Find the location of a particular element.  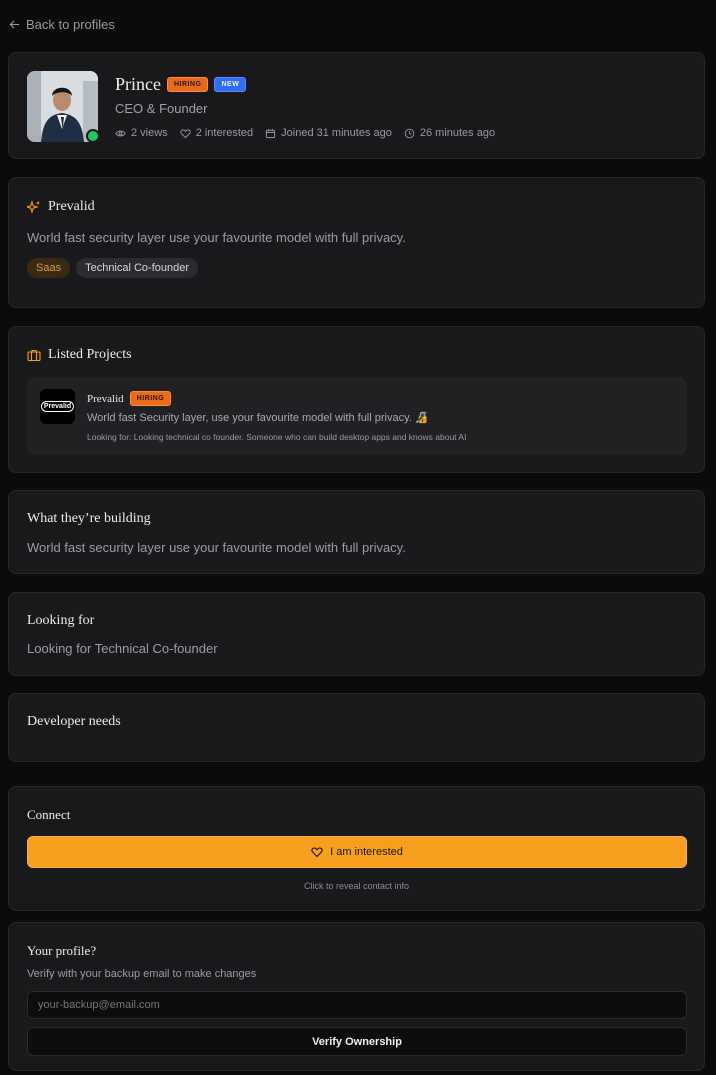

connect-title: Connect is located at coordinates (49, 814).